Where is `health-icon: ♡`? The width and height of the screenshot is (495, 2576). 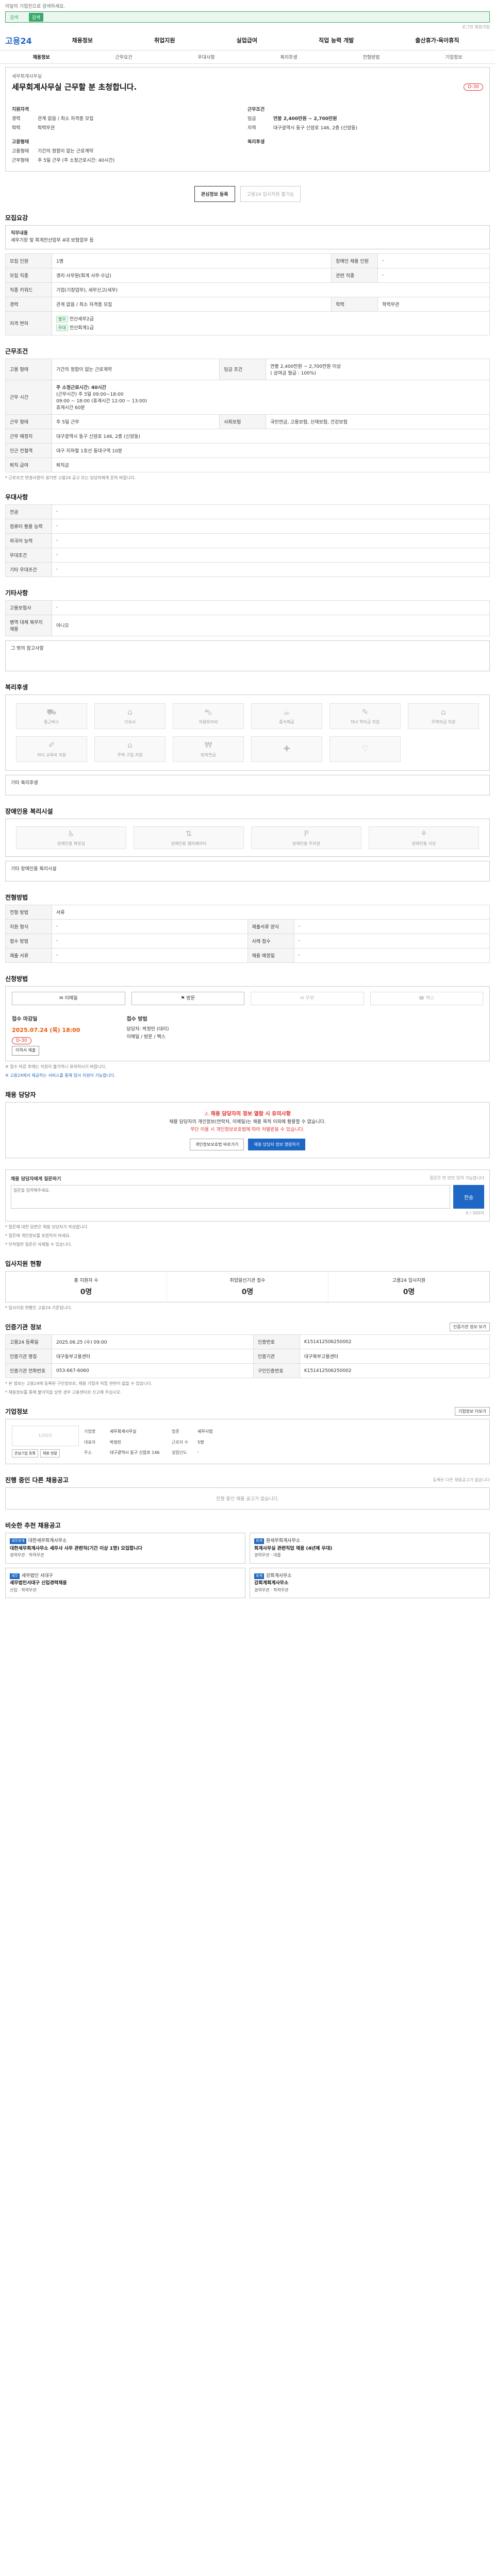
health-icon: ♡ is located at coordinates (365, 749).